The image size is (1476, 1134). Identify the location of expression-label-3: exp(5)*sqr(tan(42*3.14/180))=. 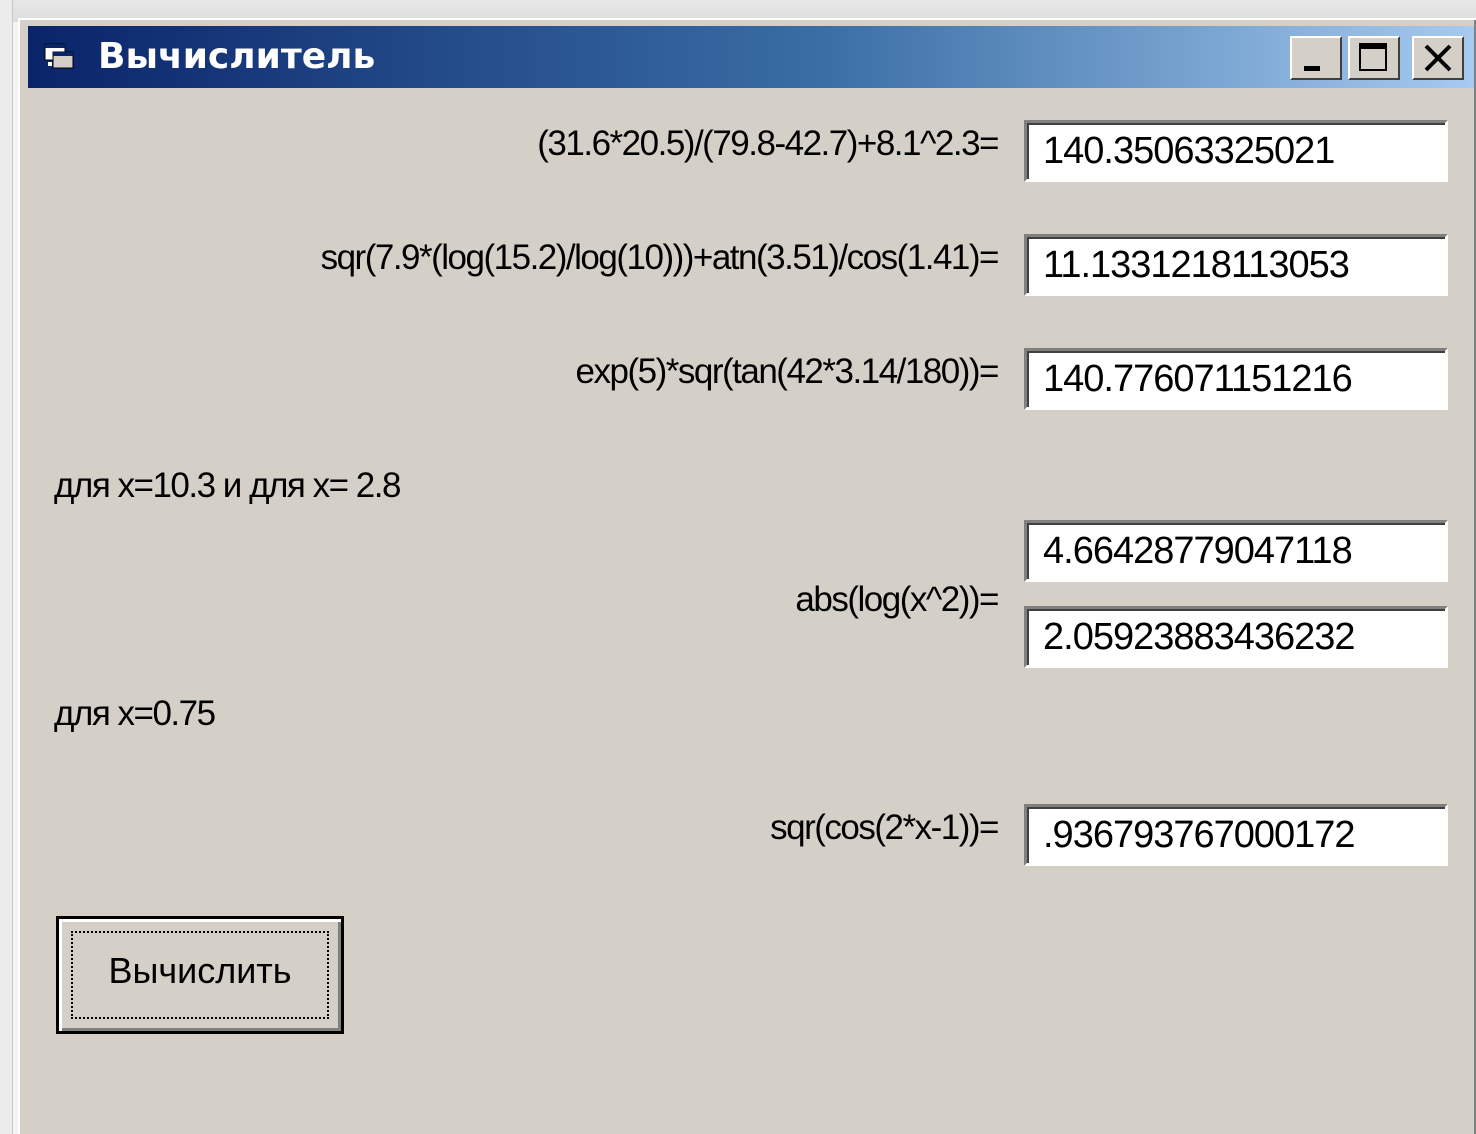
(787, 371).